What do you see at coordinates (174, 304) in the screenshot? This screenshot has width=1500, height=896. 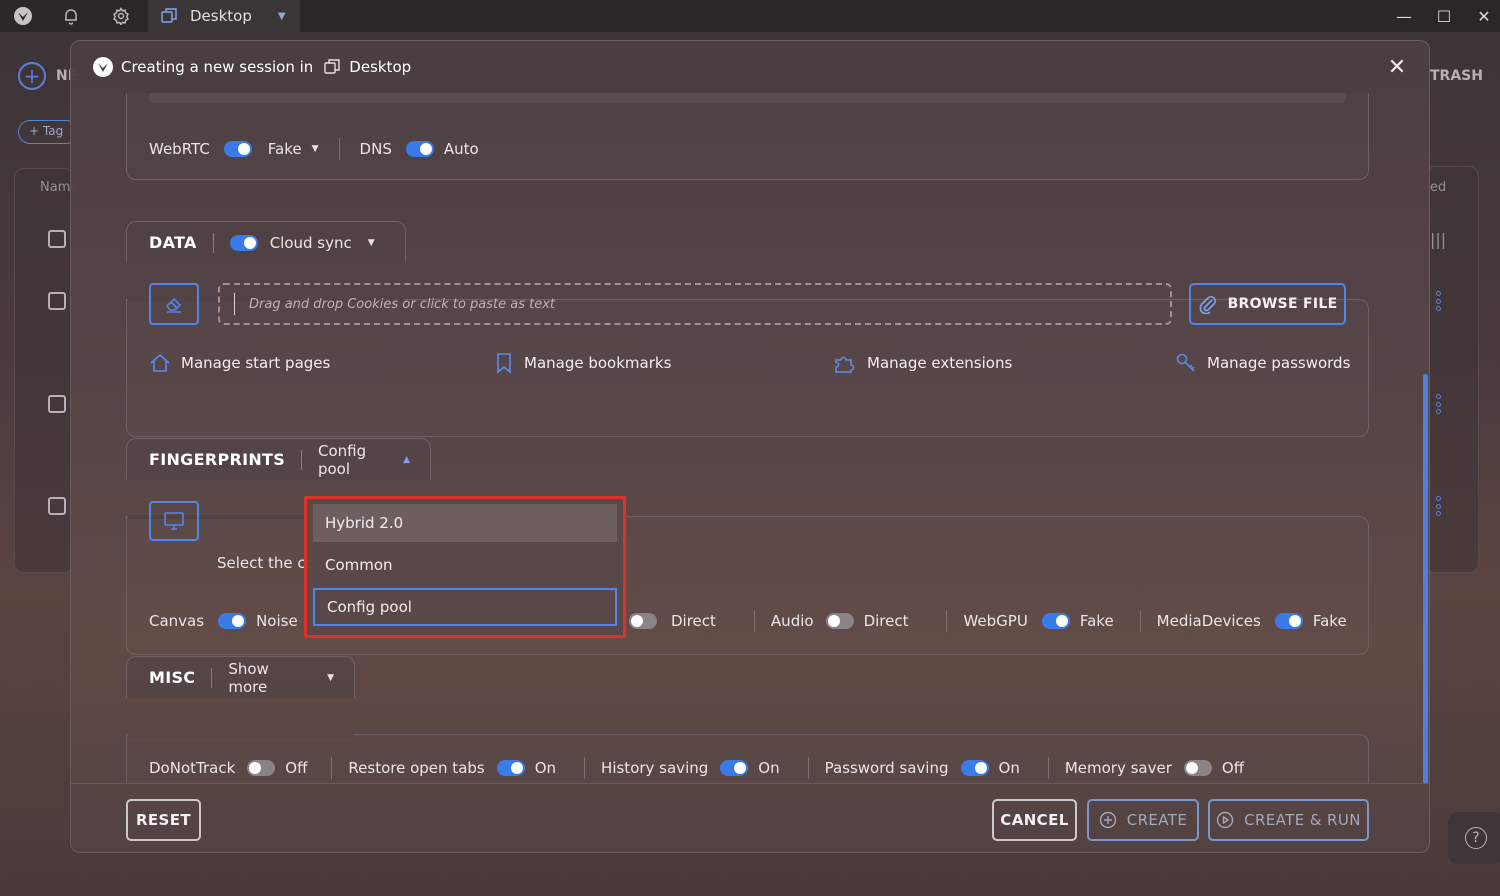 I see `clear-cookies-button` at bounding box center [174, 304].